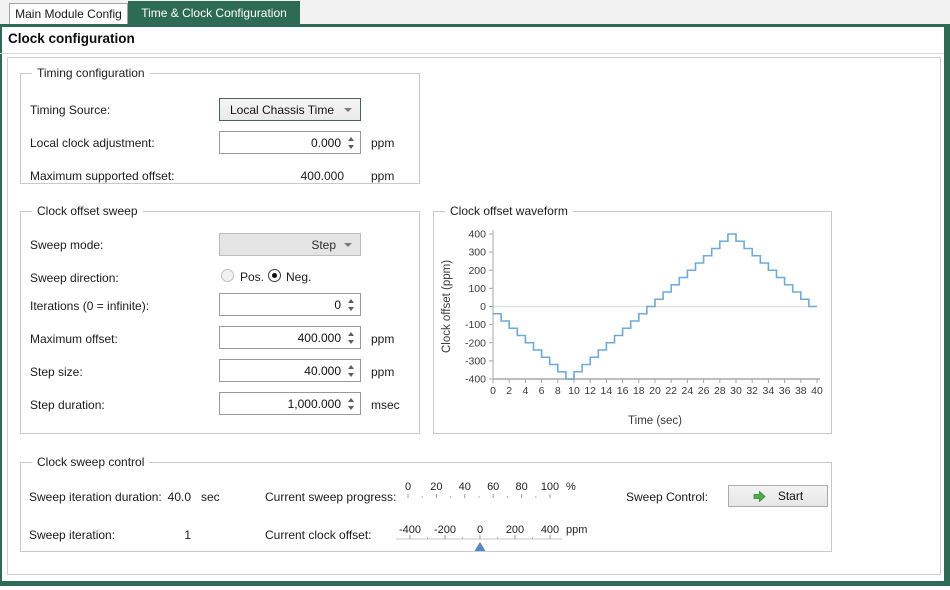 The height and width of the screenshot is (590, 950). What do you see at coordinates (671, 391) in the screenshot?
I see `svg-text: 22` at bounding box center [671, 391].